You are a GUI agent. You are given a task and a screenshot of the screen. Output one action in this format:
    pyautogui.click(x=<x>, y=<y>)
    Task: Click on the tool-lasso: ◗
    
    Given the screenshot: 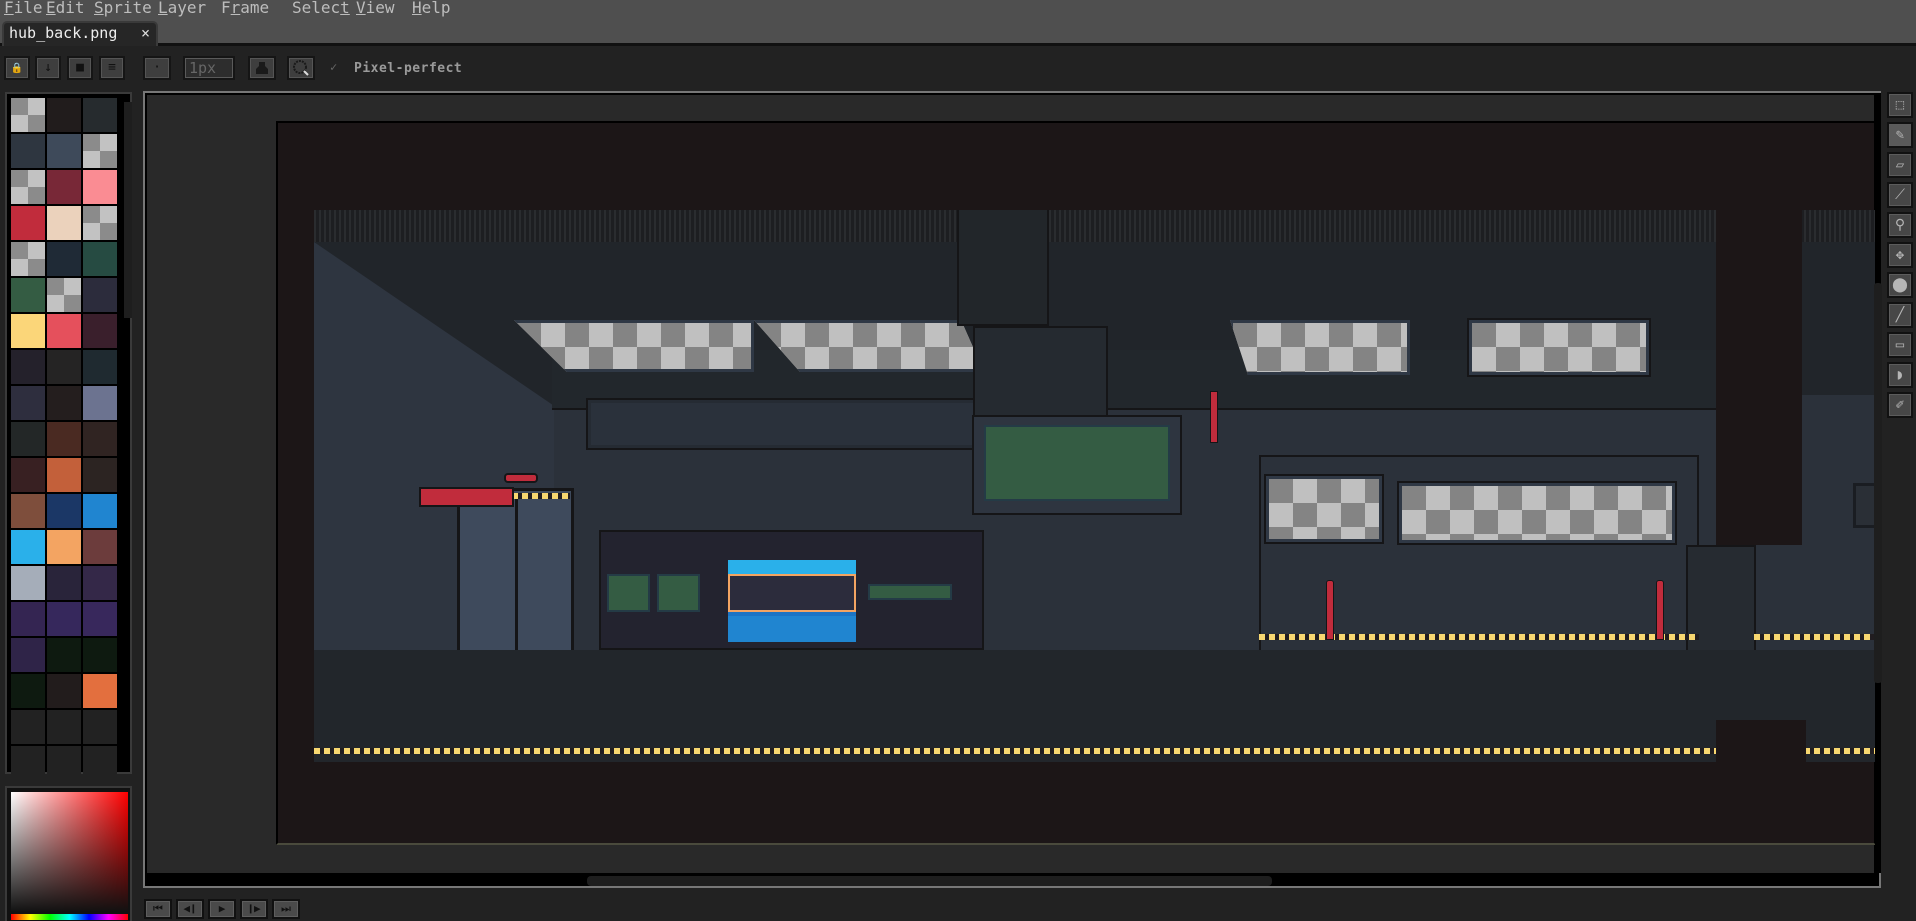 What is the action you would take?
    pyautogui.click(x=1900, y=375)
    